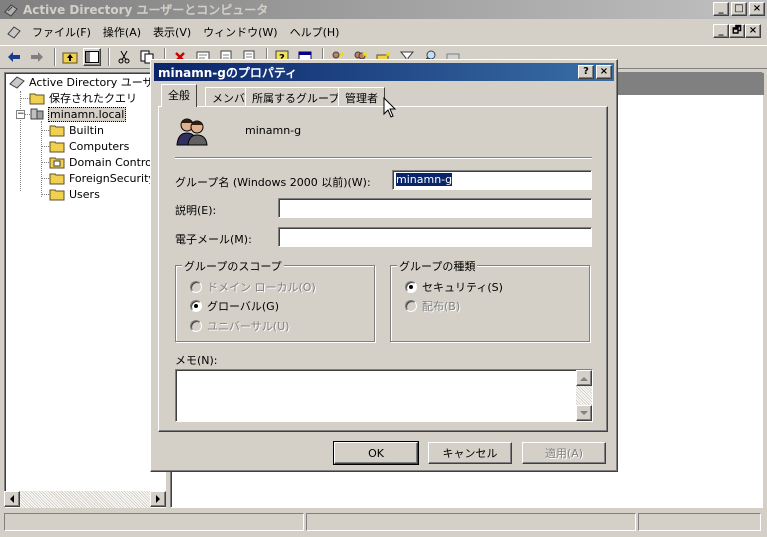 This screenshot has width=767, height=537. Describe the element at coordinates (361, 97) in the screenshot. I see `tab-managed-by: 管理者` at that location.